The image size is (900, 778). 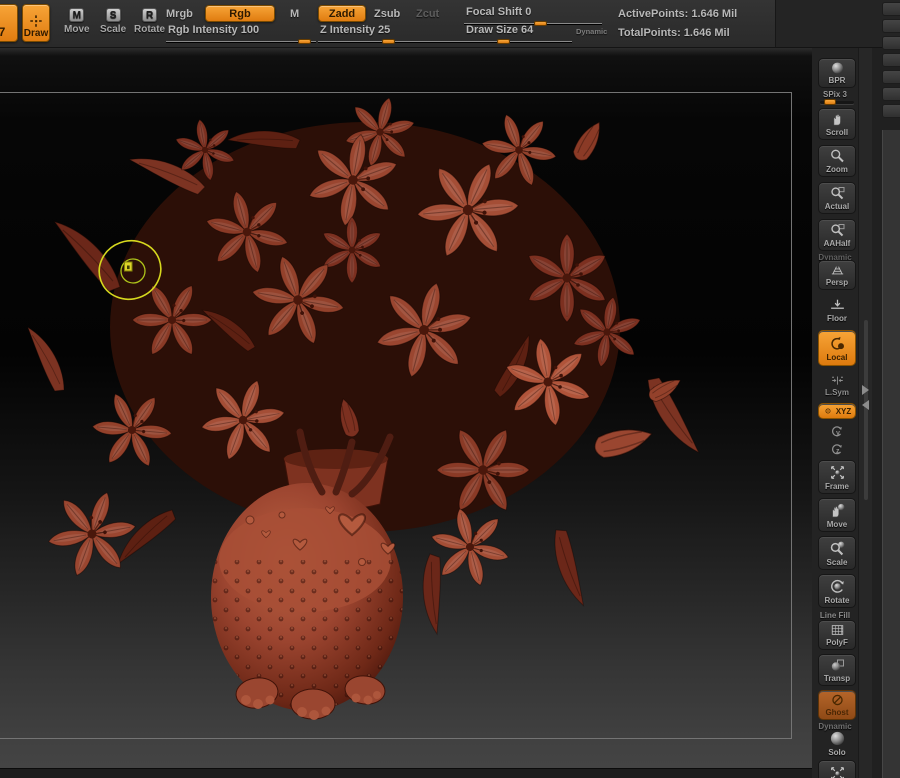 I want to click on frame-label: Frame, so click(x=836, y=486).